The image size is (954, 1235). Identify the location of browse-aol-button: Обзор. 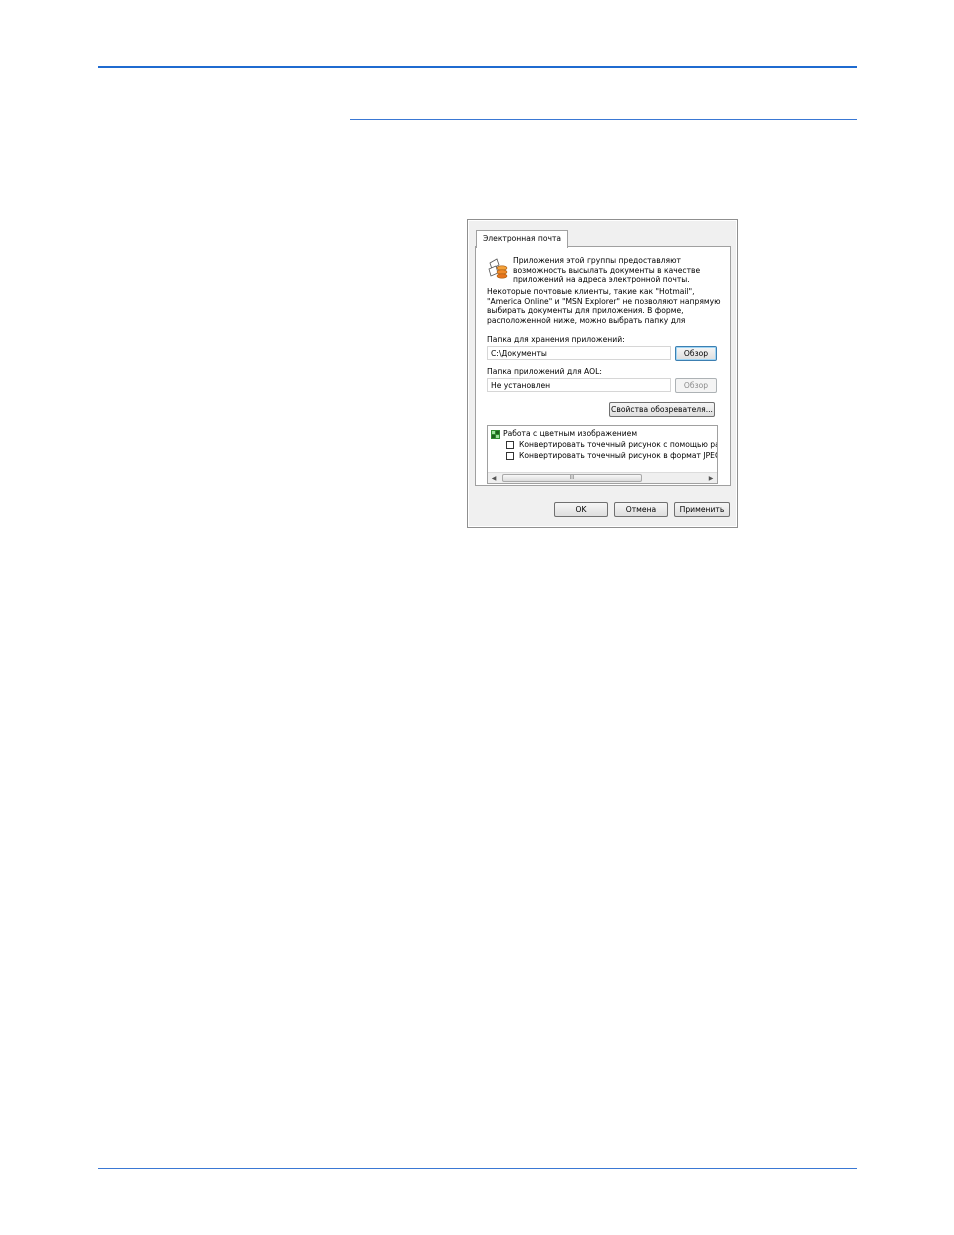
(696, 385).